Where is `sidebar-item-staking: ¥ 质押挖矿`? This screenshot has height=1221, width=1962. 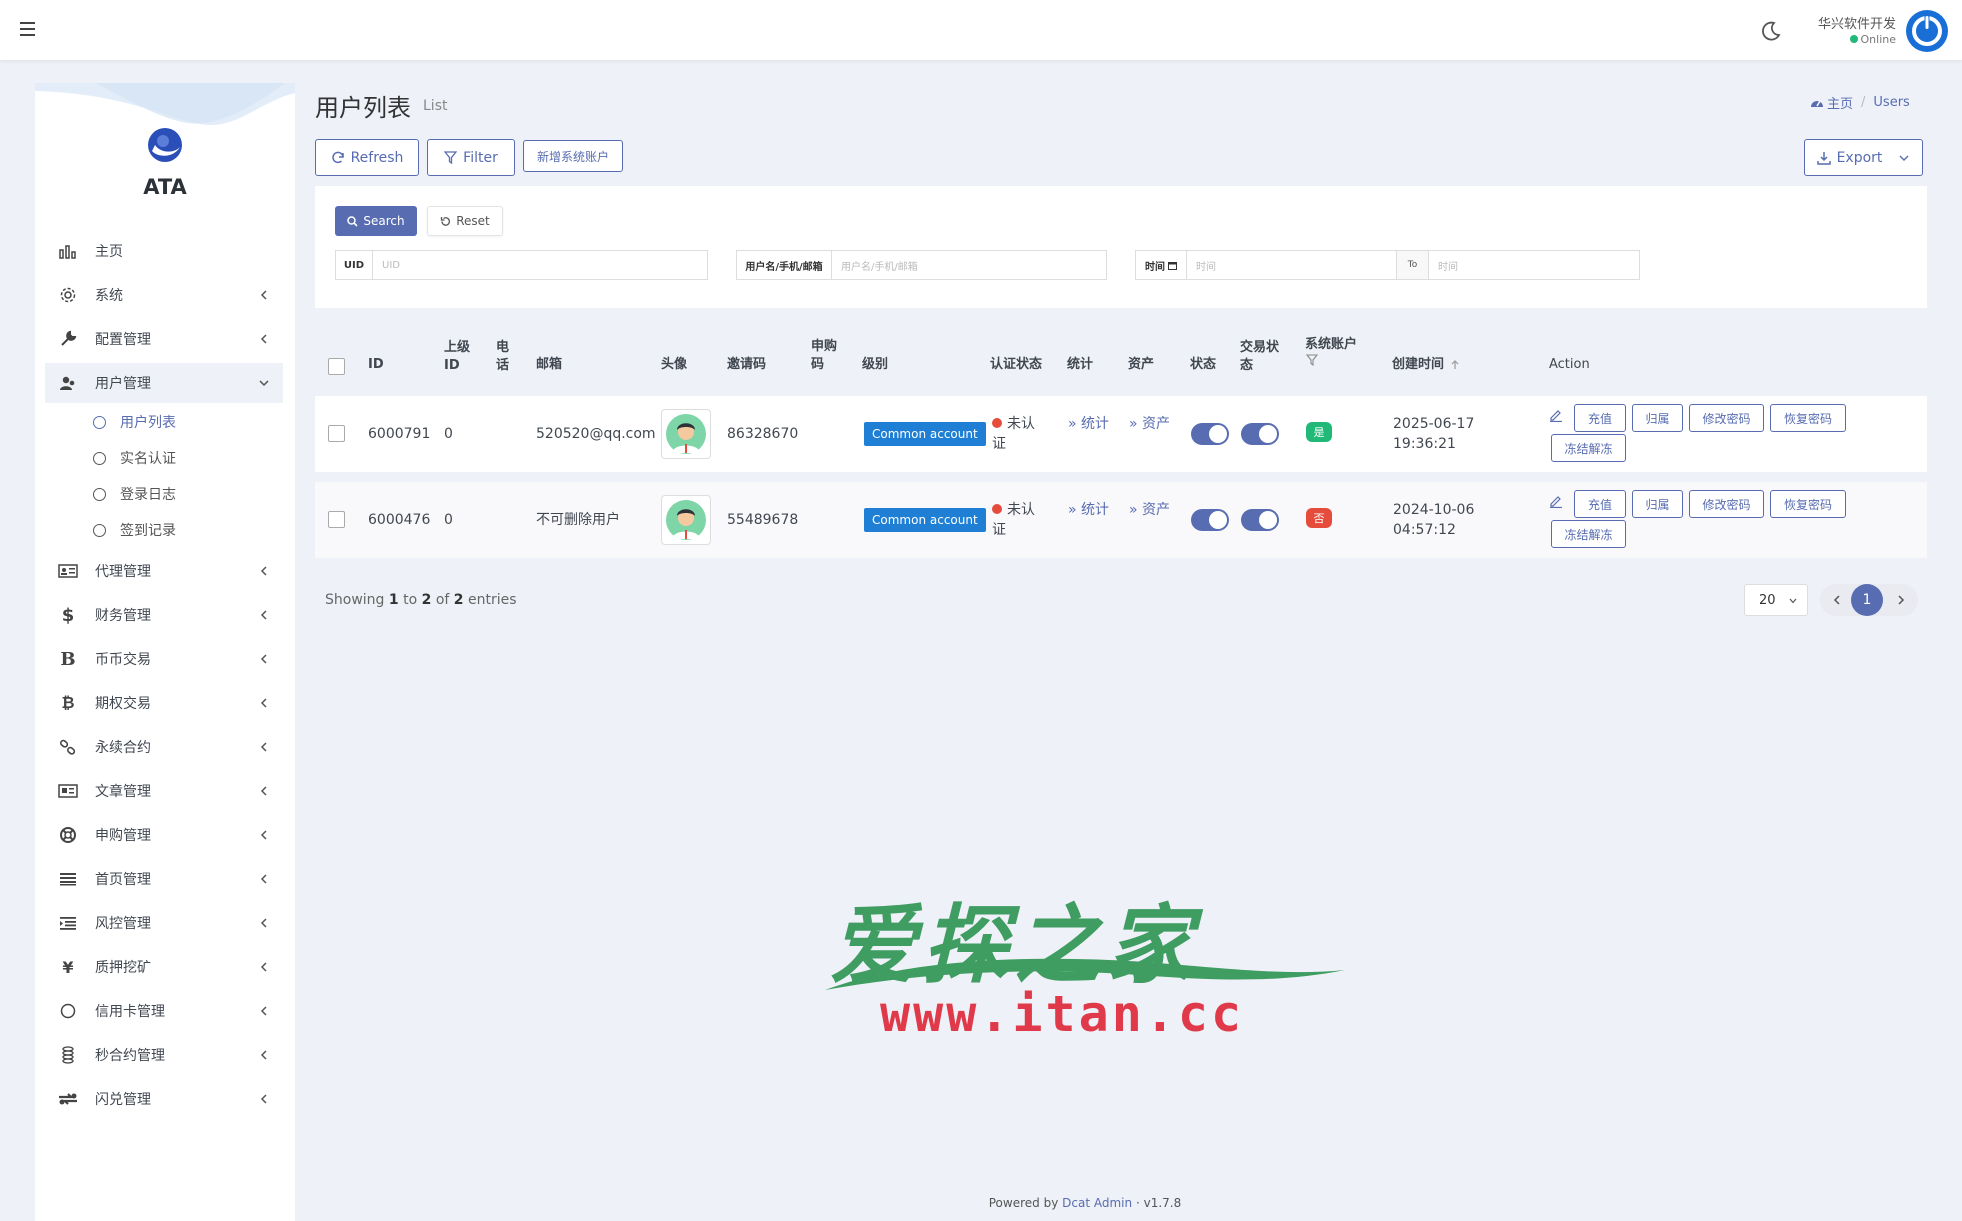
sidebar-item-staking: ¥ 质押挖矿 is located at coordinates (164, 967).